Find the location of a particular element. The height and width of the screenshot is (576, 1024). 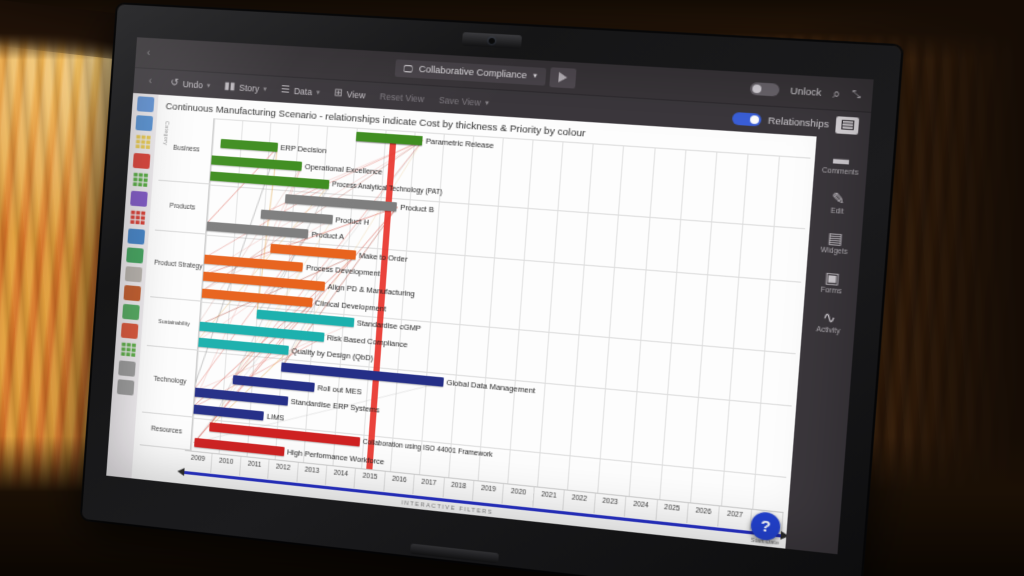

view-label: View is located at coordinates (356, 94).